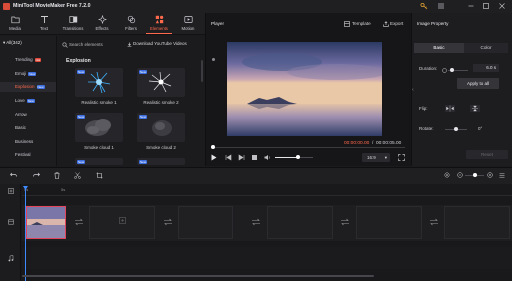 Image resolution: width=512 pixels, height=281 pixels. What do you see at coordinates (99, 82) in the screenshot?
I see `element-thumbnail-realistic-smoke-1: New` at bounding box center [99, 82].